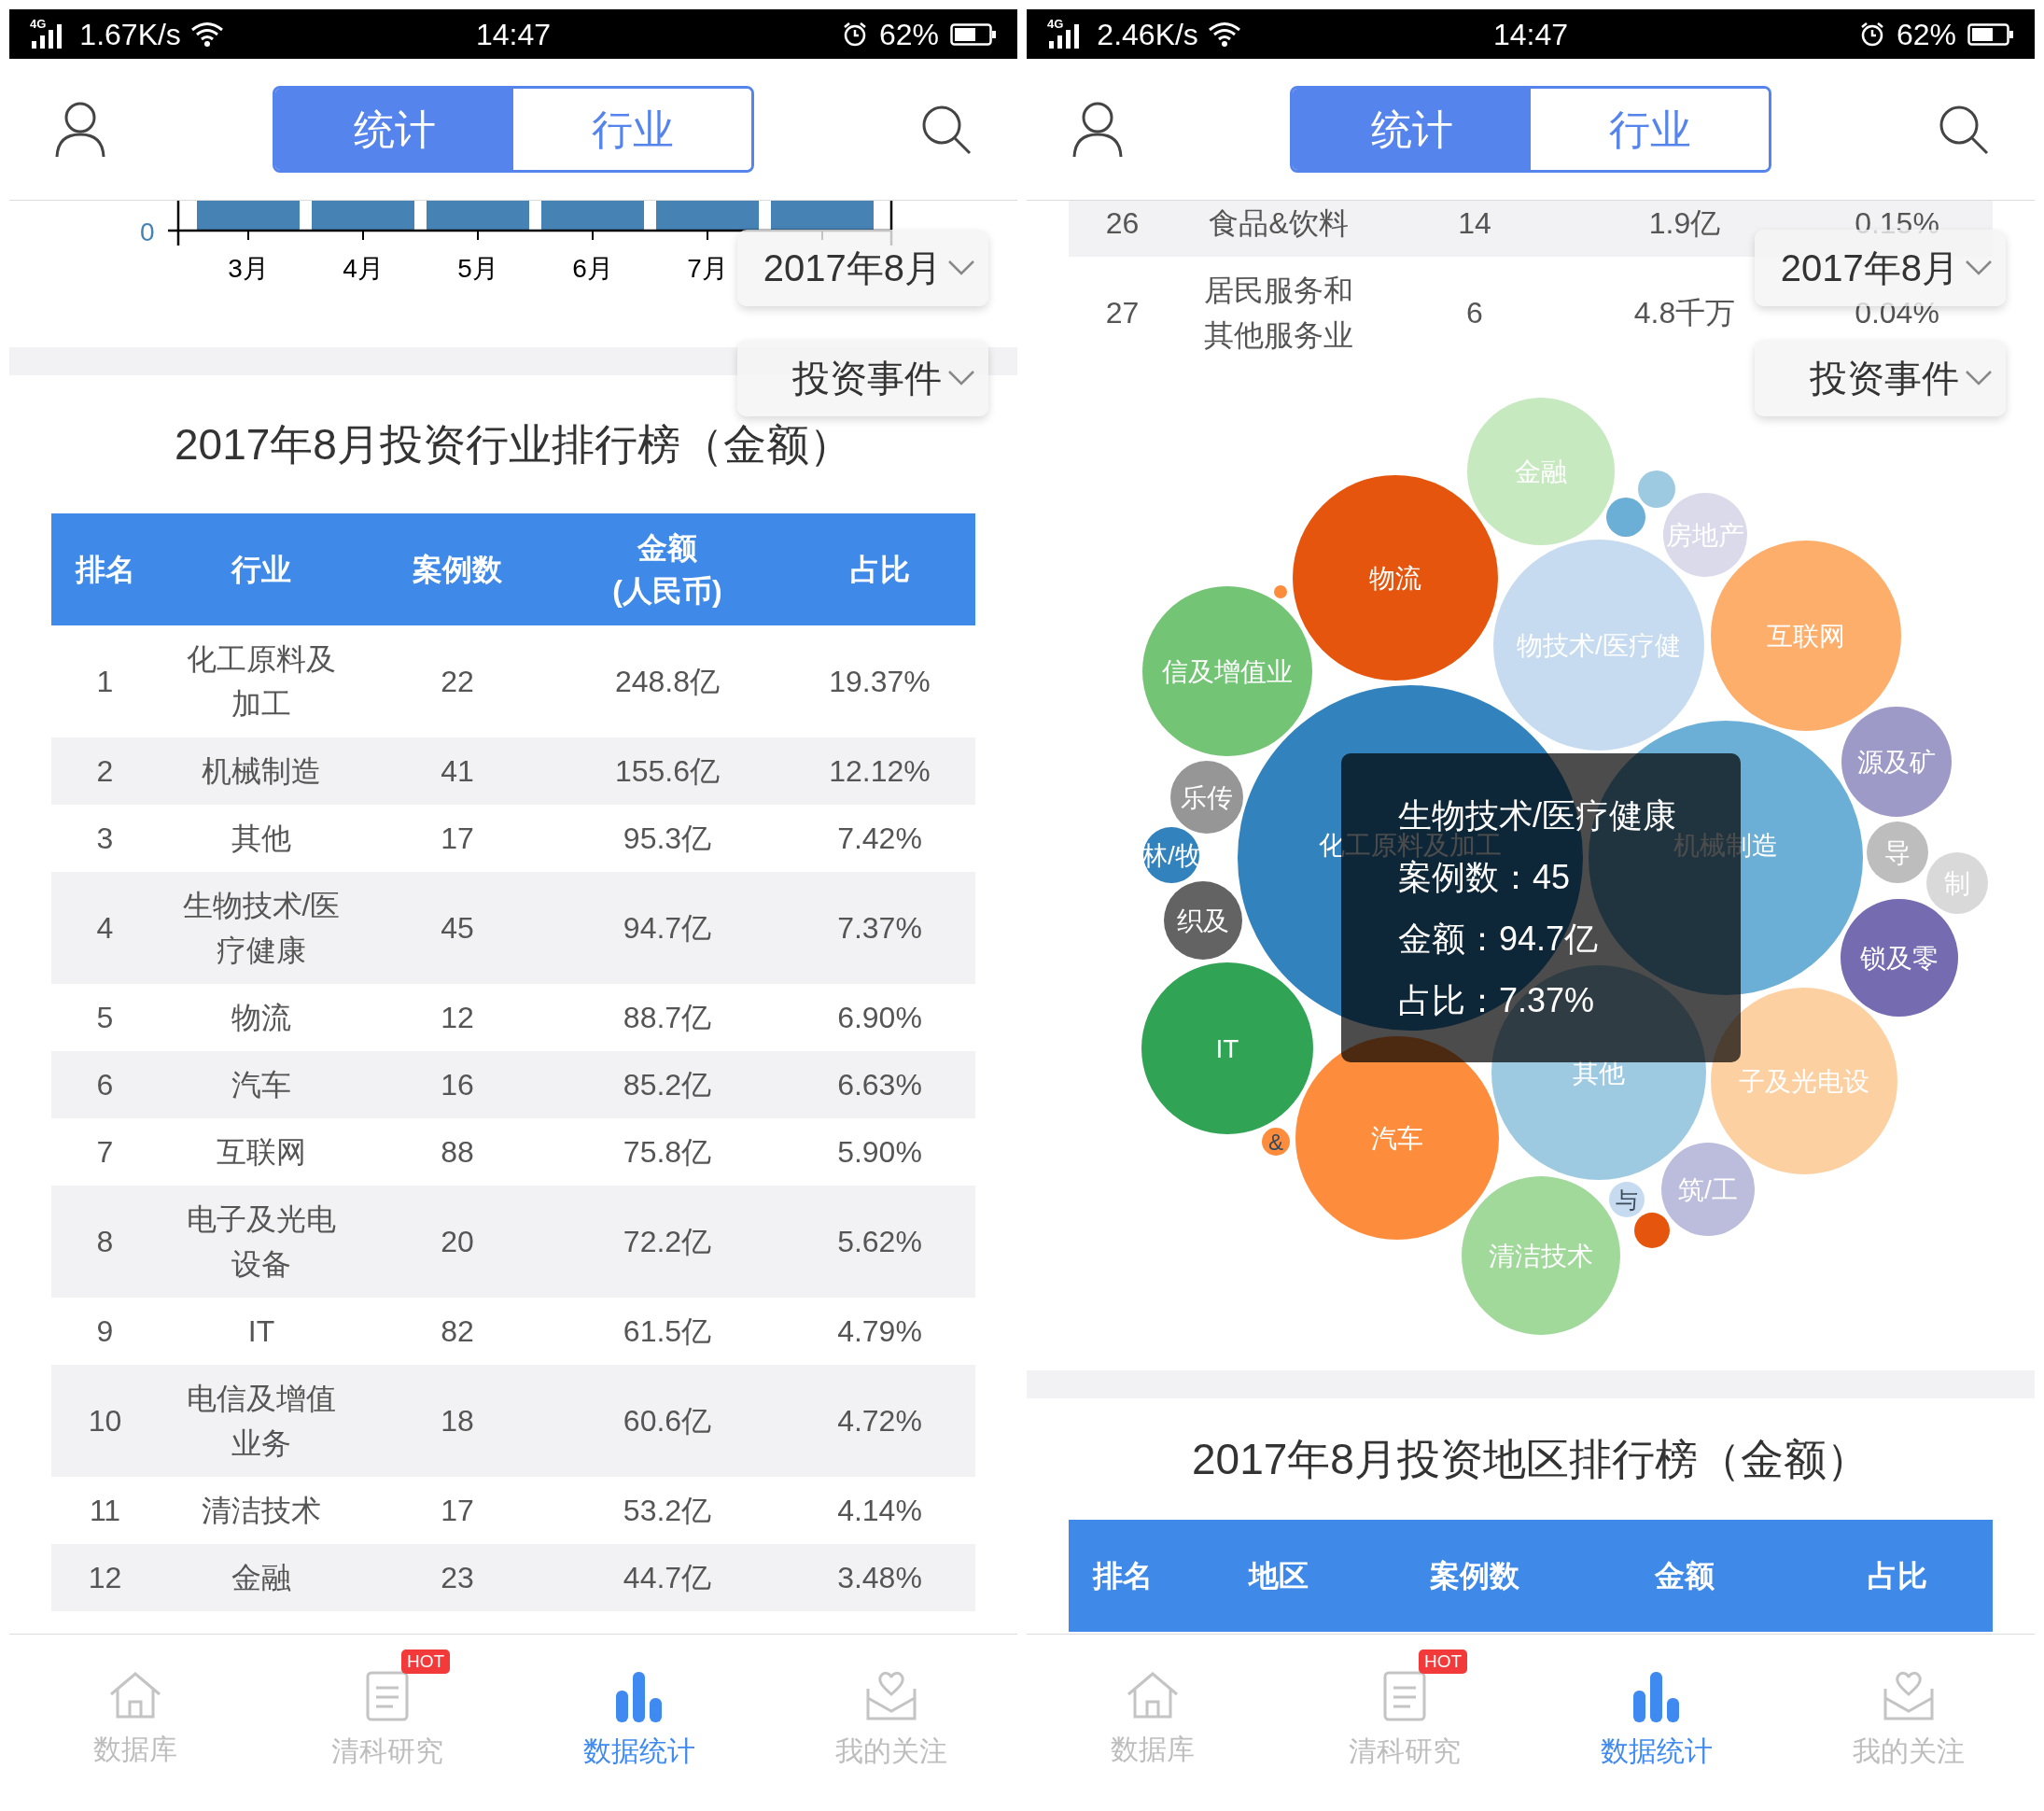 The image size is (2044, 1811). Describe the element at coordinates (105, 1018) in the screenshot. I see `table-cell-text: 5` at that location.